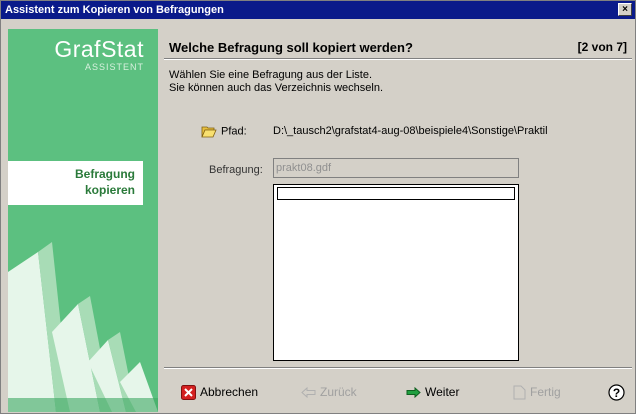  I want to click on current-step-label: Befragung kopieren, so click(105, 182).